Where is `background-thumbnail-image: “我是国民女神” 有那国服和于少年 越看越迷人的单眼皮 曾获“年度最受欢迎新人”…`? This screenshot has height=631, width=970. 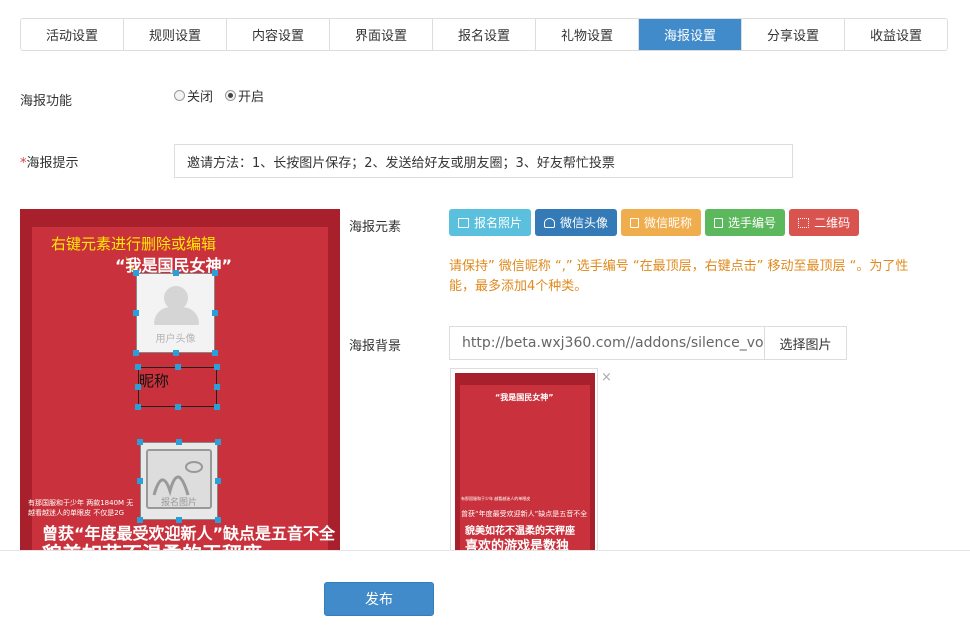
background-thumbnail-image: “我是国民女神” 有那国服和于少年 越看越迷人的单眼皮 曾获“年度最受欢迎新人”… is located at coordinates (525, 463).